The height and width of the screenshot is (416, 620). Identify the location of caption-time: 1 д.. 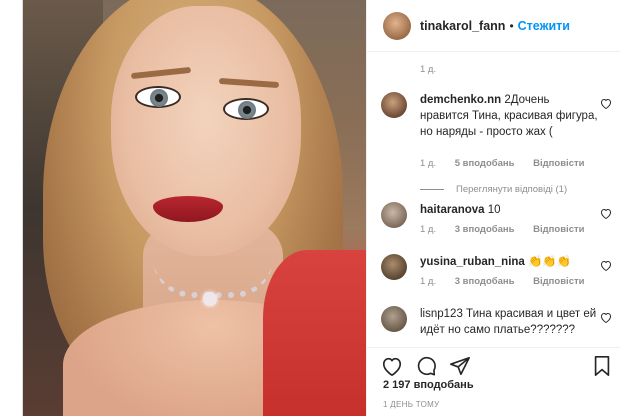
(428, 69).